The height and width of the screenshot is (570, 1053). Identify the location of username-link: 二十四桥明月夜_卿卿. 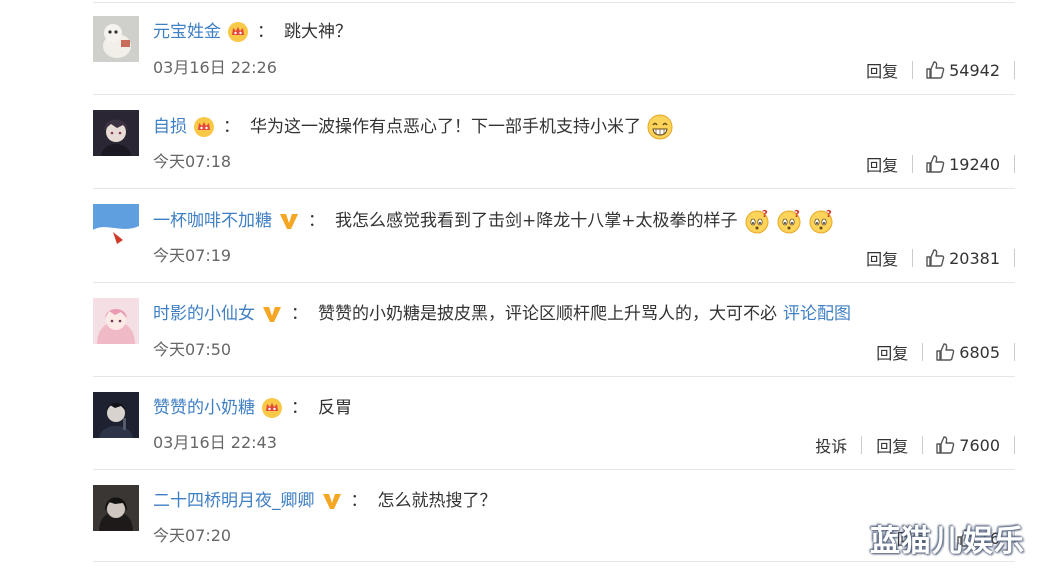
(234, 501).